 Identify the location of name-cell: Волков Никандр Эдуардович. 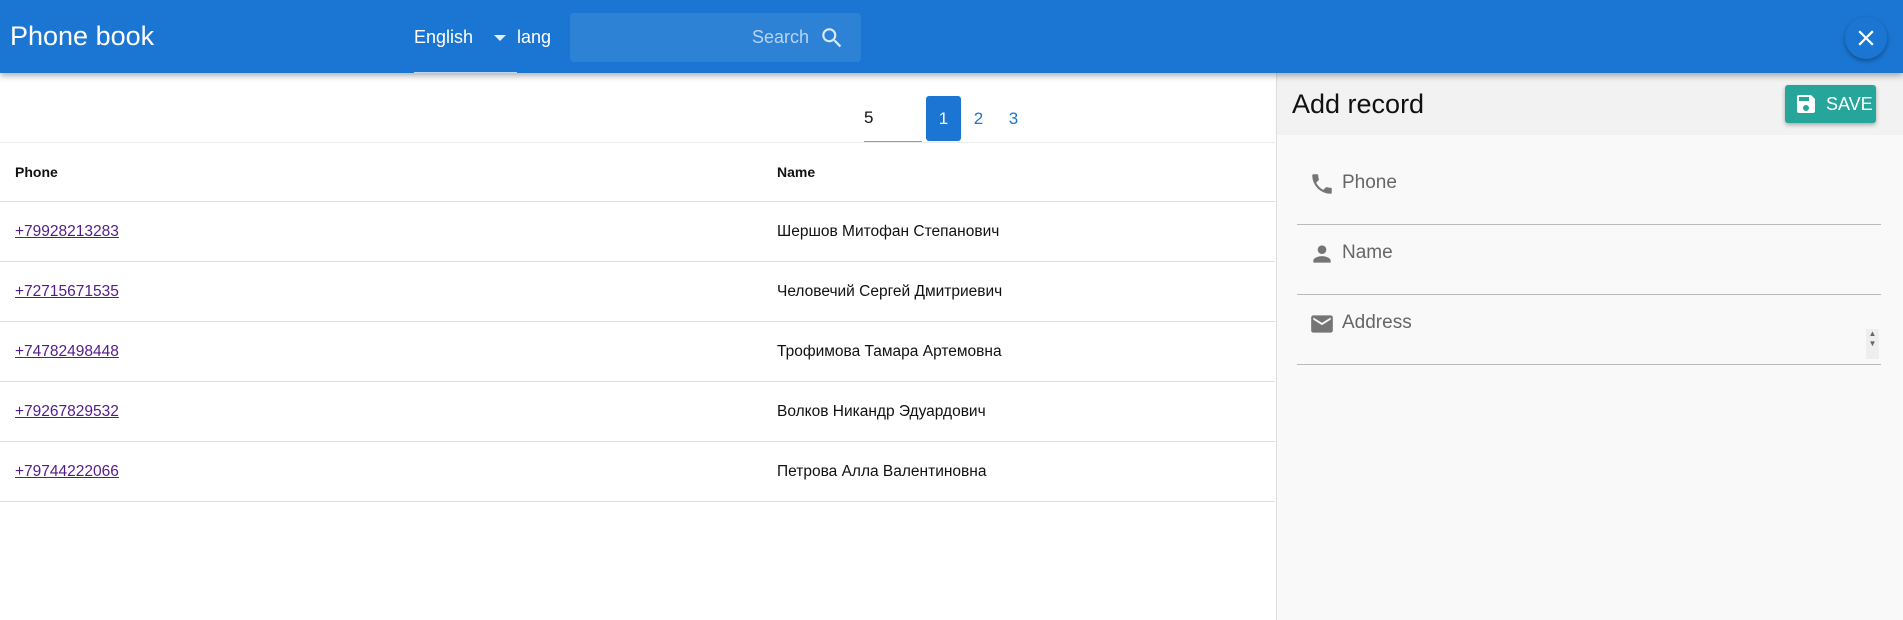
(1026, 411).